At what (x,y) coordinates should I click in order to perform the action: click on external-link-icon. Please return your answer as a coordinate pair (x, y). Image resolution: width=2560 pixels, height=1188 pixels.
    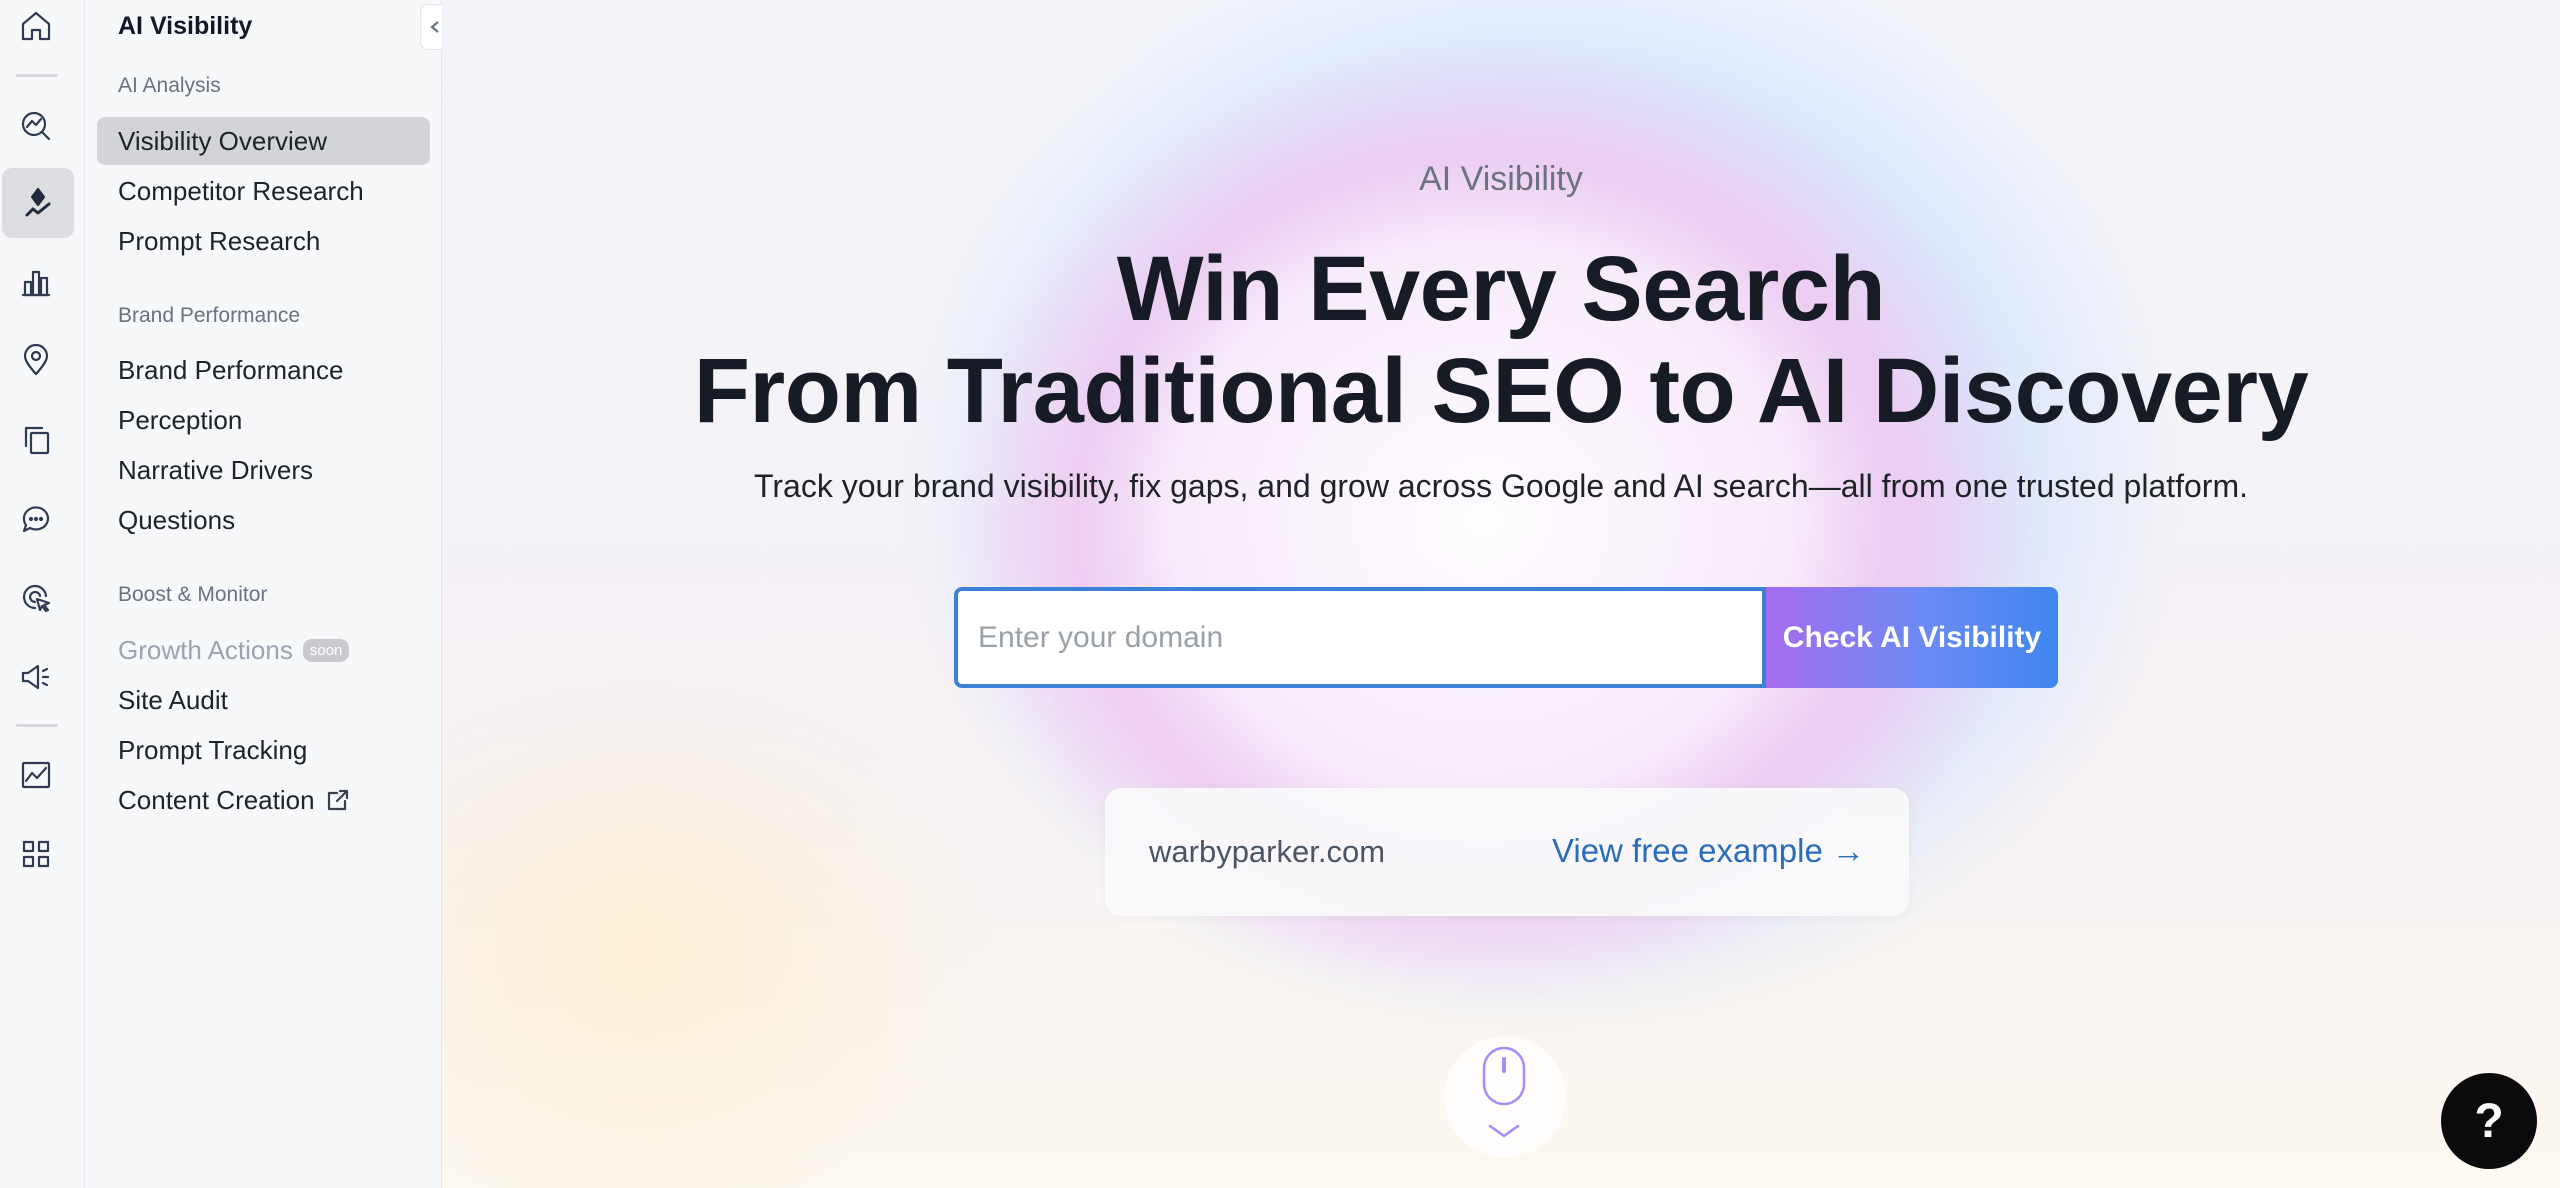
    Looking at the image, I should click on (338, 800).